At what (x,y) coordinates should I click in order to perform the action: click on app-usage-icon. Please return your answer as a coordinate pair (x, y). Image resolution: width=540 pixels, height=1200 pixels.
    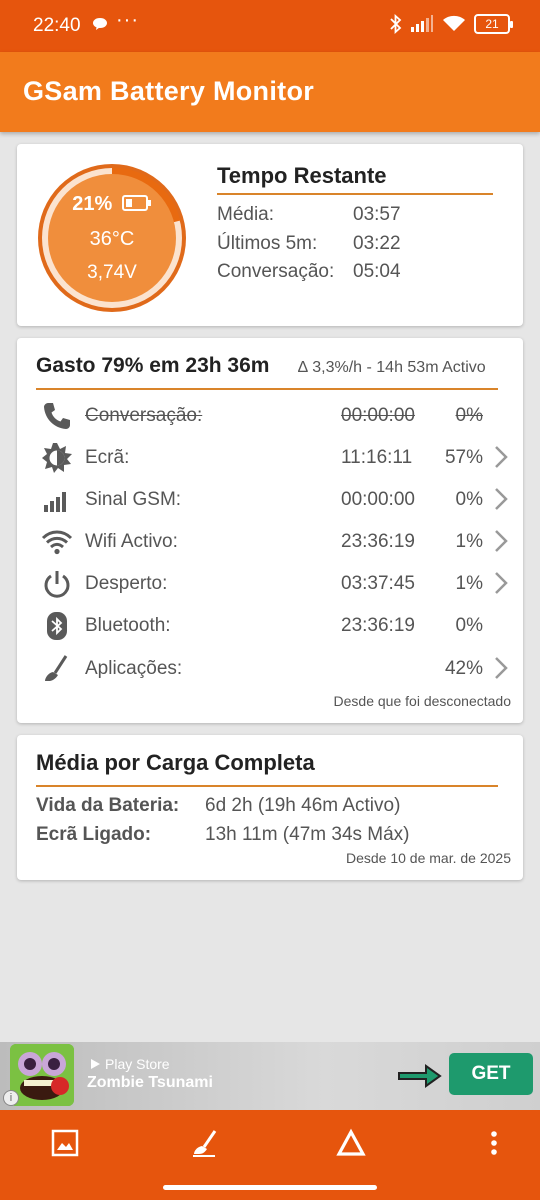
    Looking at the image, I should click on (206, 1143).